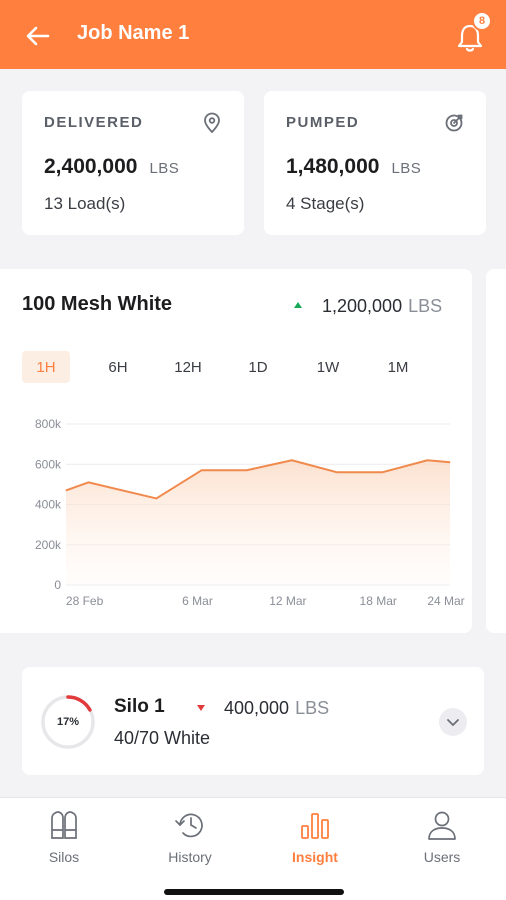 This screenshot has height=900, width=506. I want to click on stat-label: DELIVERED, so click(94, 122).